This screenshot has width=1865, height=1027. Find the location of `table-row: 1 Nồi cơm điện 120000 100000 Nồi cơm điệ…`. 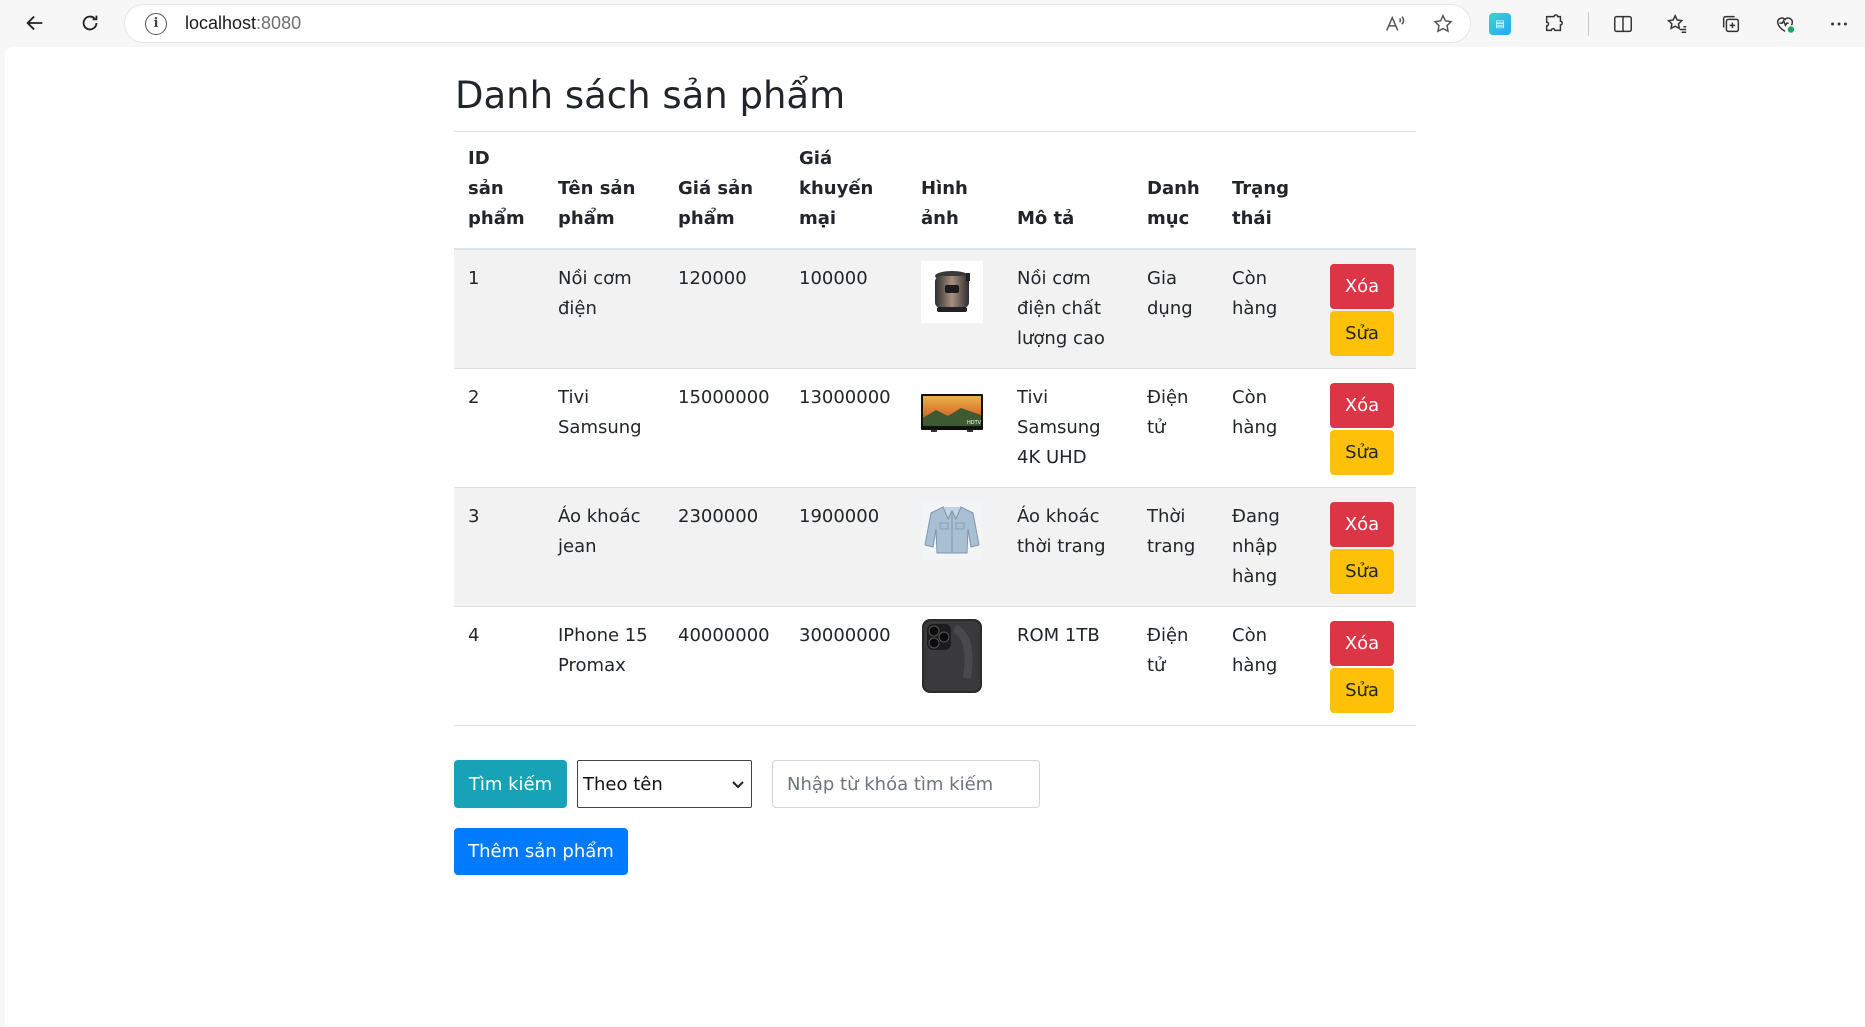

table-row: 1 Nồi cơm điện 120000 100000 Nồi cơm điệ… is located at coordinates (935, 309).